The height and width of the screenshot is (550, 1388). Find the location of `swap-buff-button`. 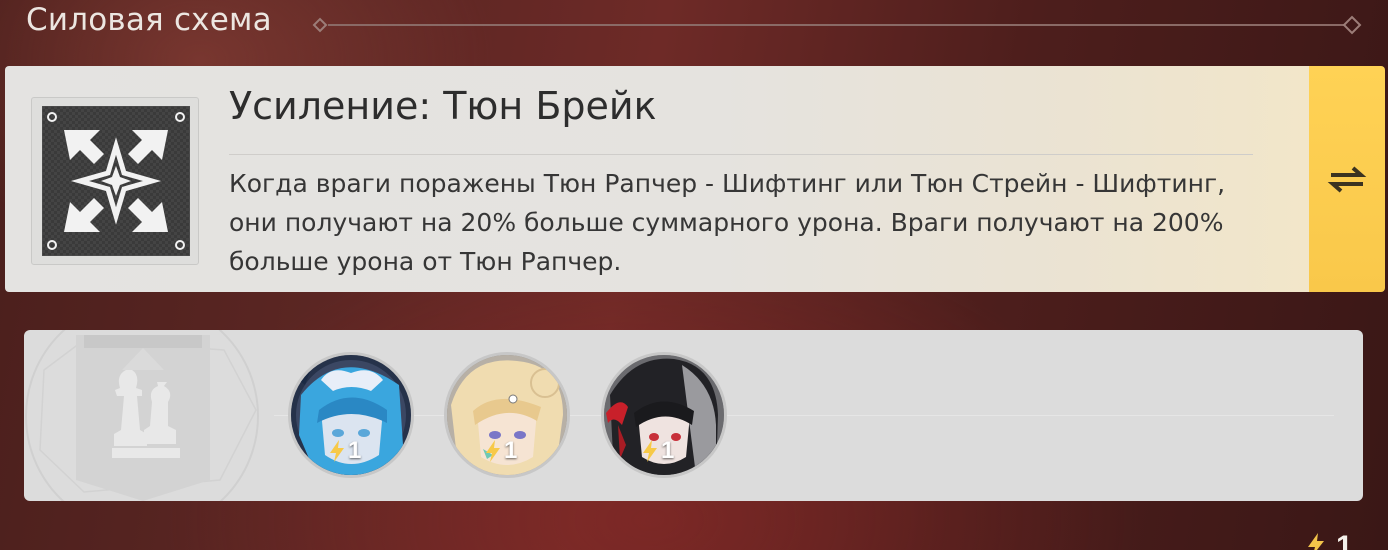

swap-buff-button is located at coordinates (1347, 179).